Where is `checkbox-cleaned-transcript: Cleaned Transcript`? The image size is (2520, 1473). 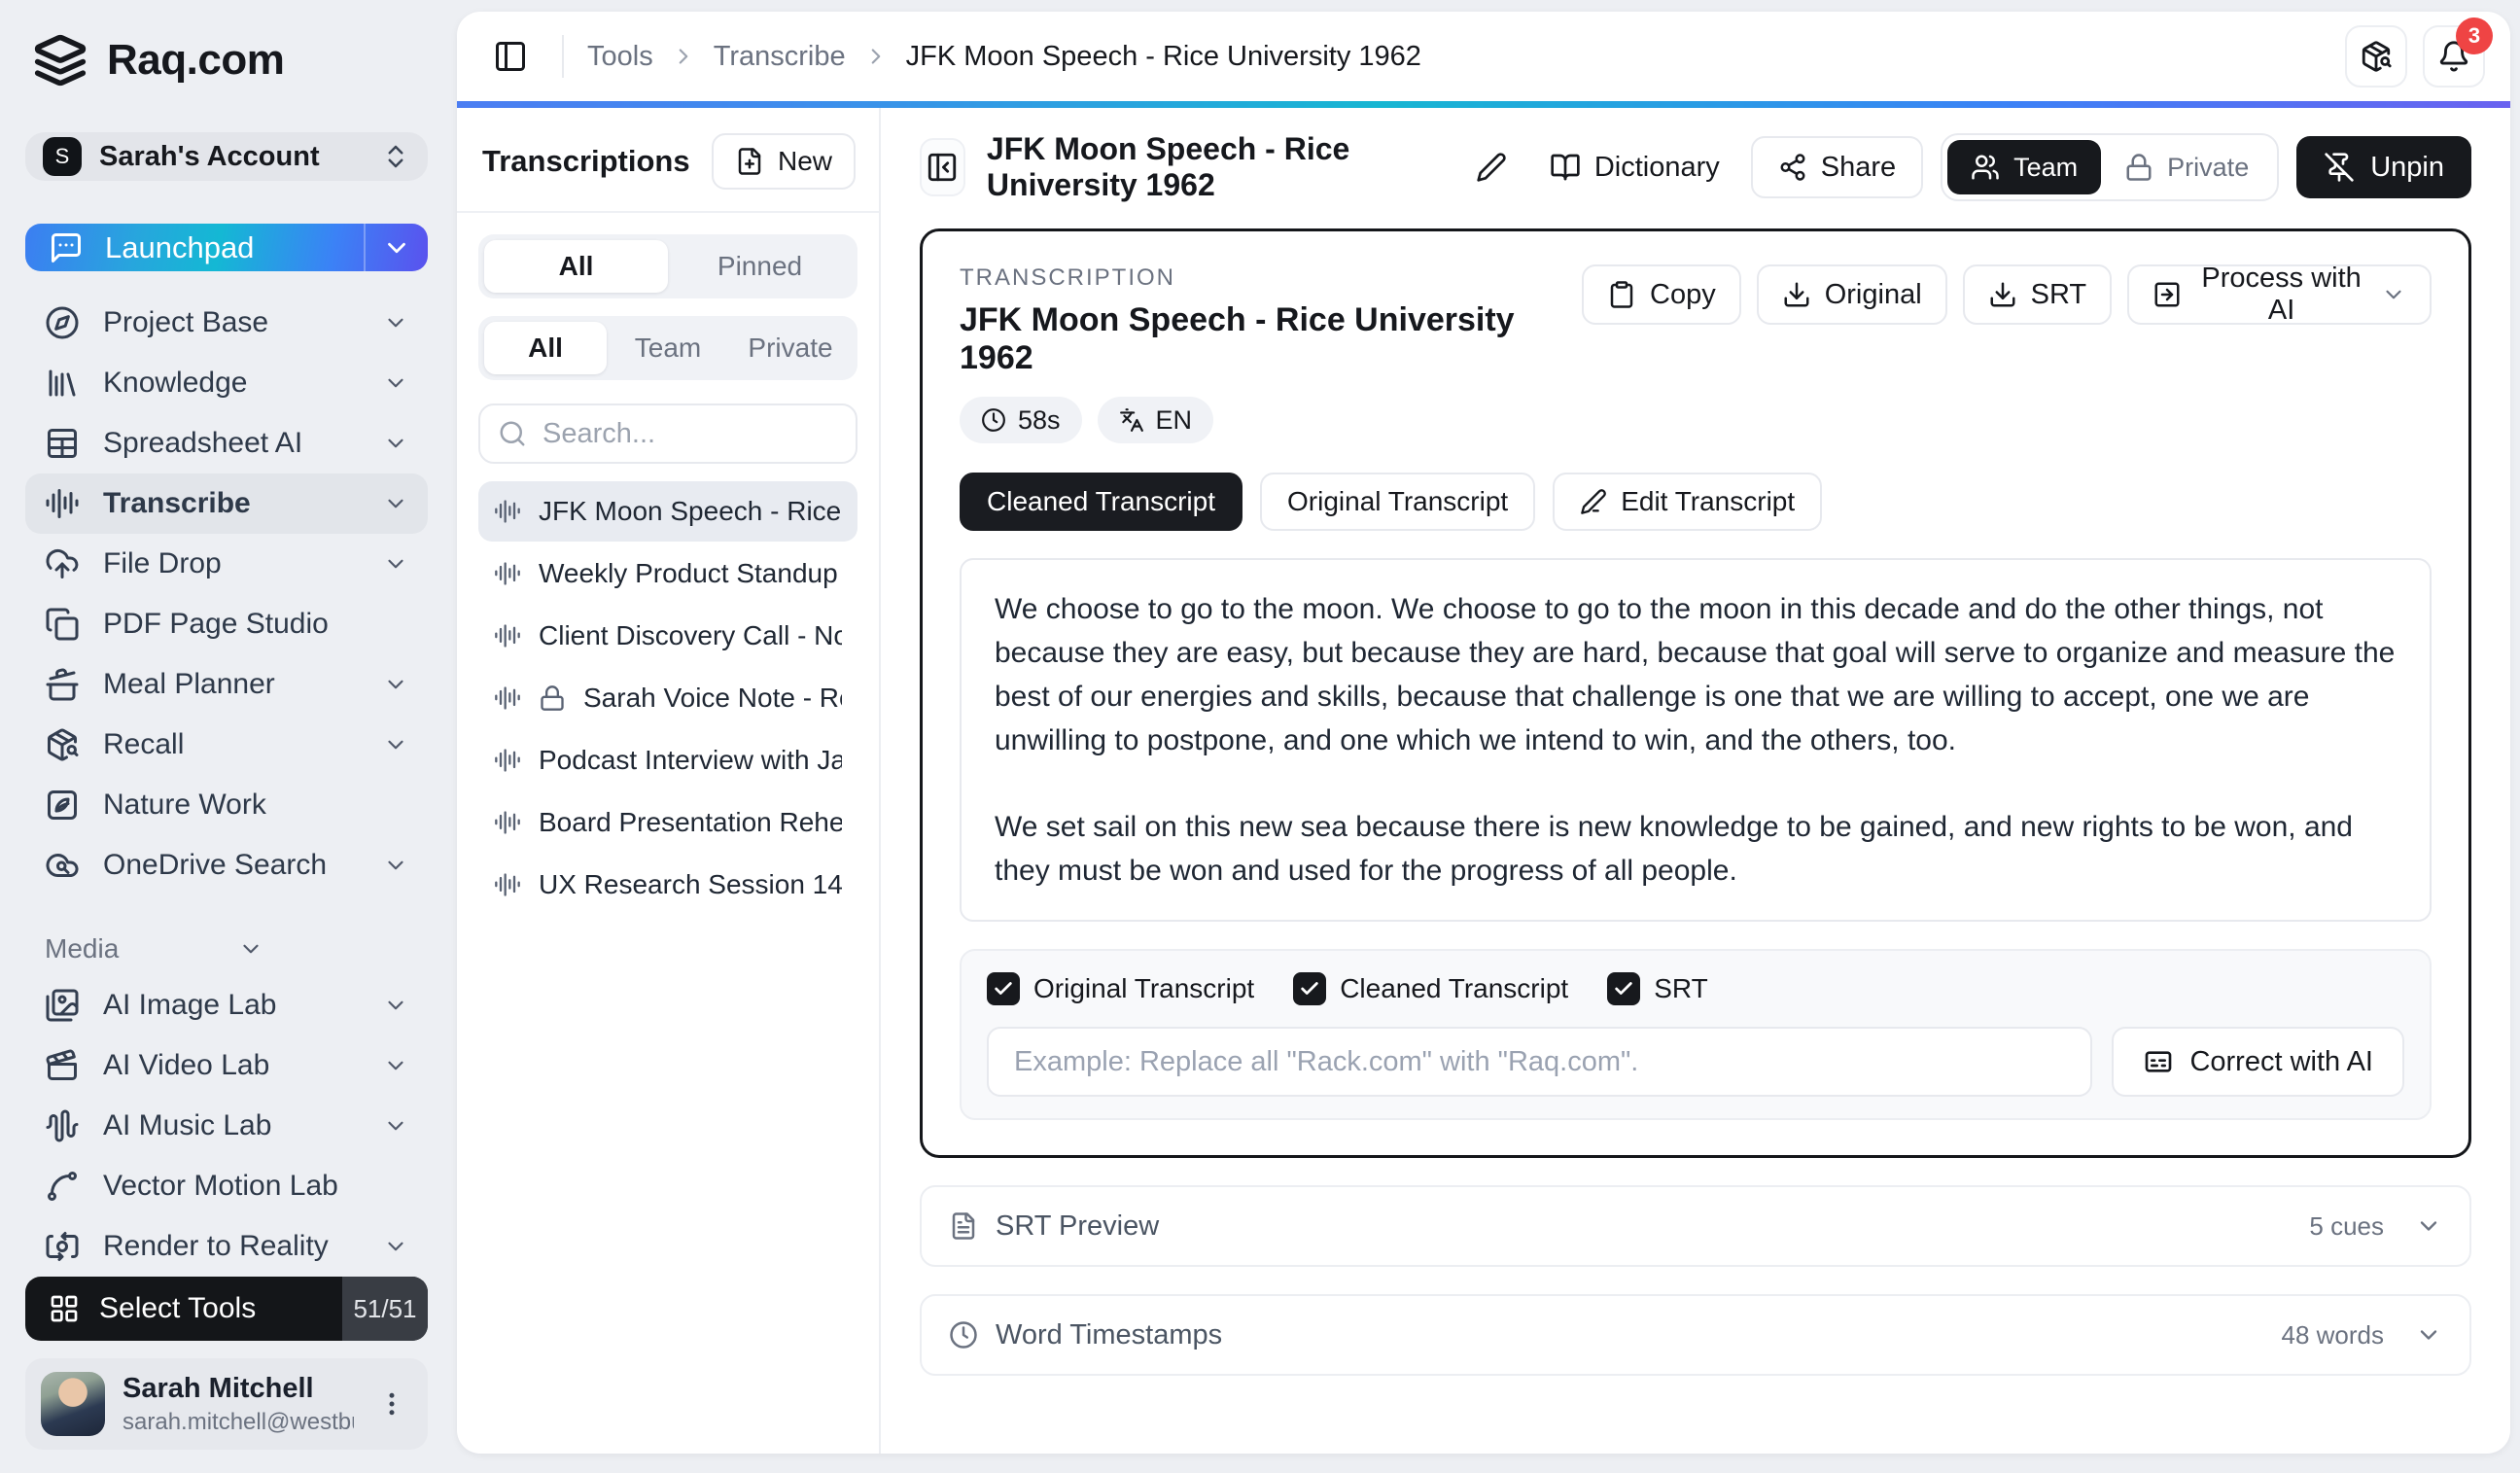 checkbox-cleaned-transcript: Cleaned Transcript is located at coordinates (1430, 988).